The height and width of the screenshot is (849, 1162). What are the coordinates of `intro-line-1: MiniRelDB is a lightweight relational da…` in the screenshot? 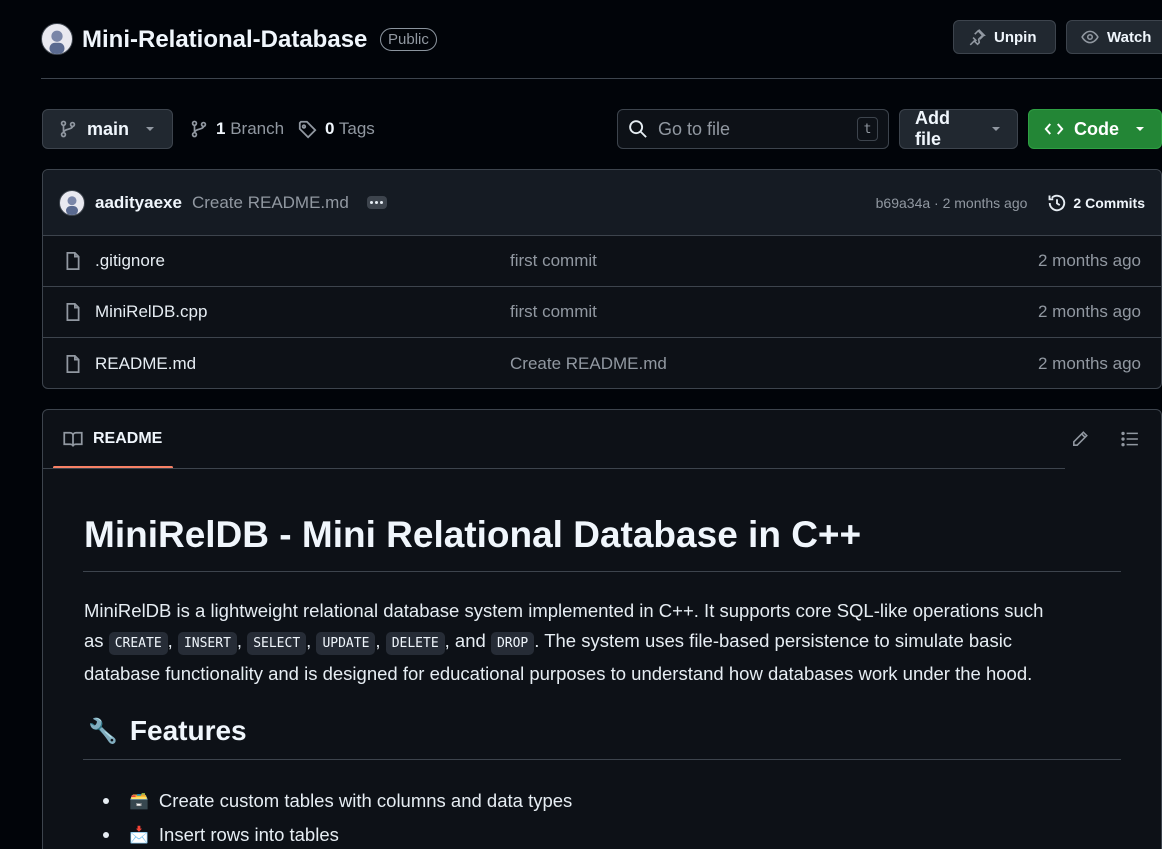 It's located at (564, 610).